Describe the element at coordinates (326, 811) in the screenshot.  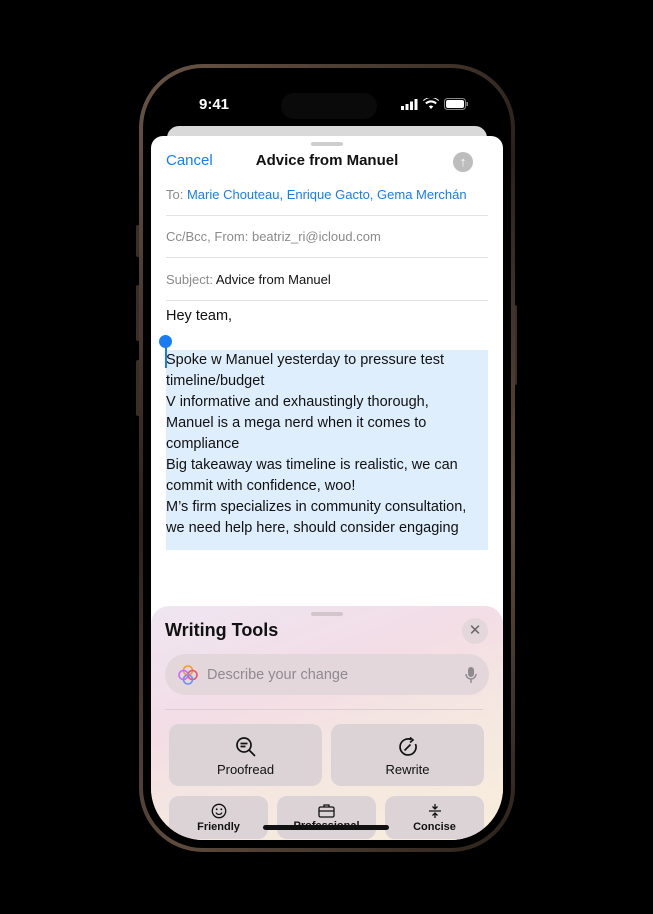
I see `briefcase-icon` at that location.